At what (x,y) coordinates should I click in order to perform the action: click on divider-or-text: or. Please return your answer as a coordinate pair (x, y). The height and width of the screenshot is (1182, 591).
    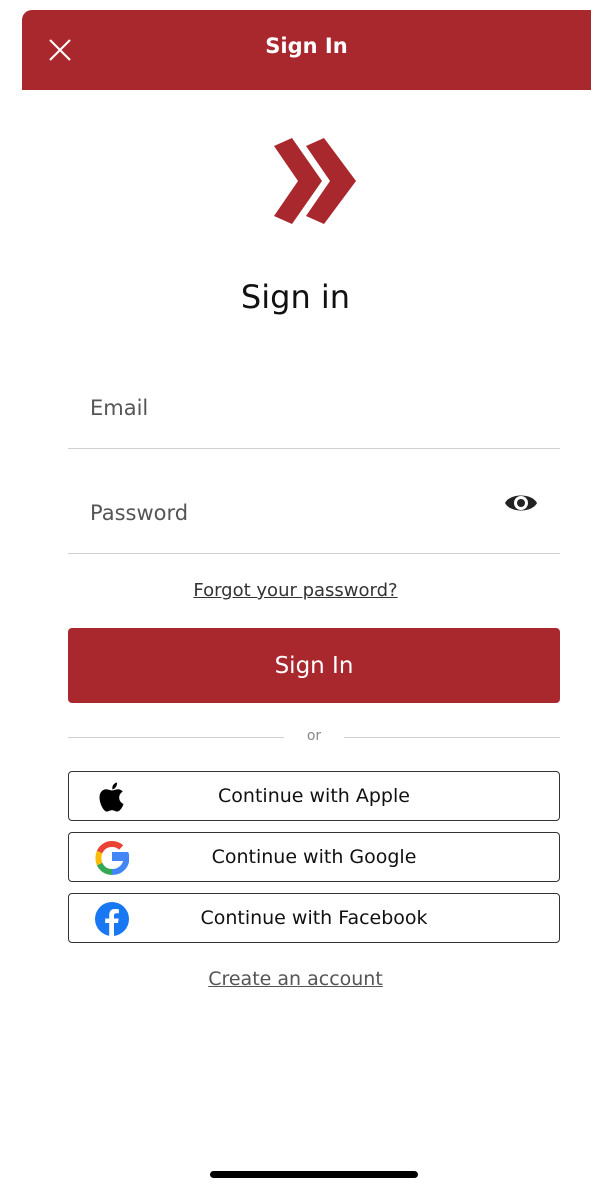
    Looking at the image, I should click on (314, 736).